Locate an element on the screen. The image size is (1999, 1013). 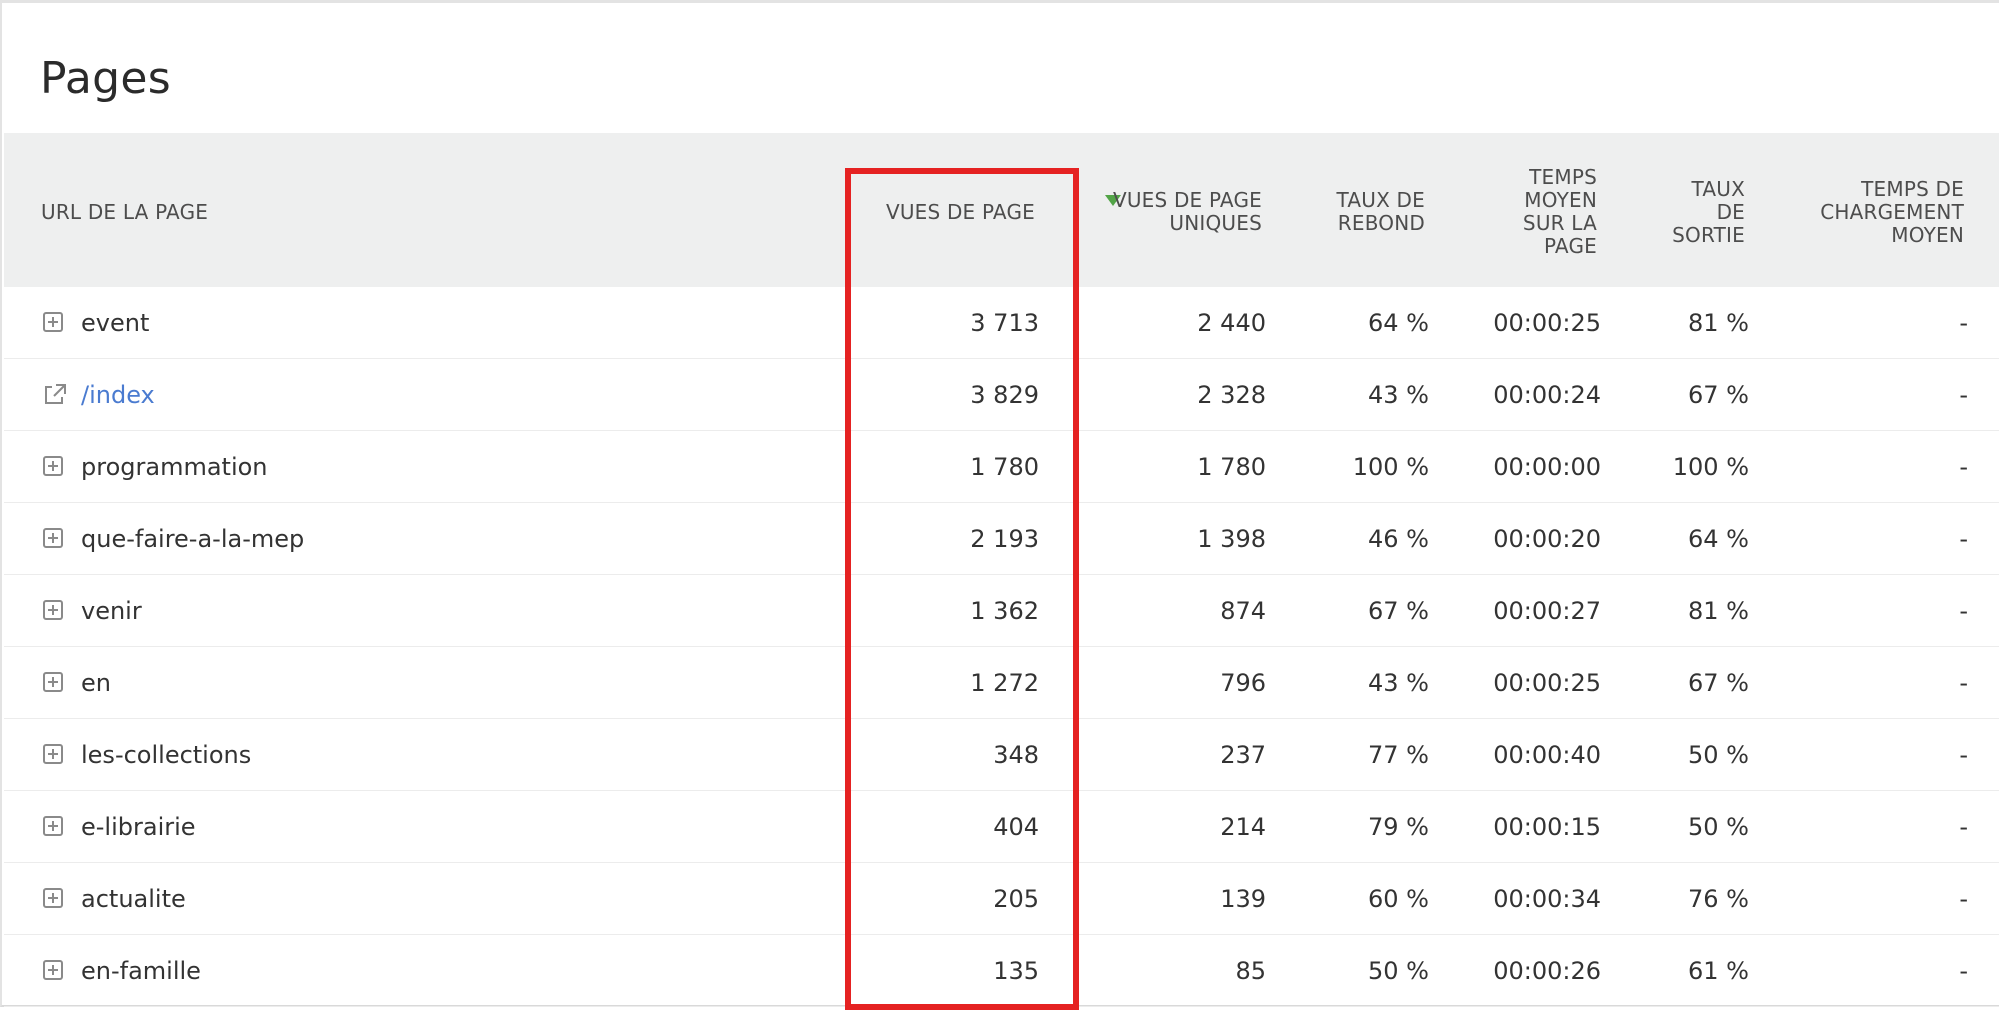
page-title: Pages is located at coordinates (105, 78).